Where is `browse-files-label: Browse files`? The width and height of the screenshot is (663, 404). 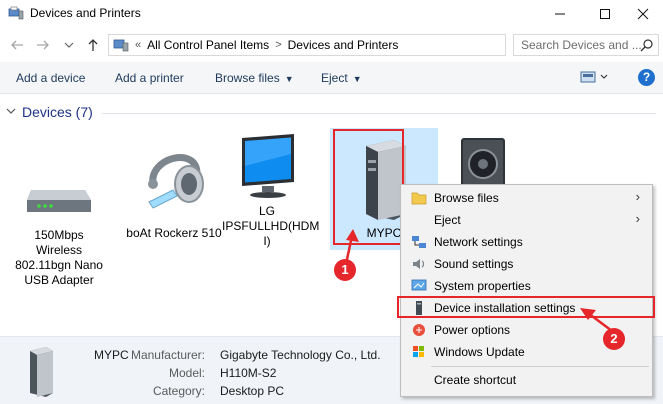
browse-files-label: Browse files is located at coordinates (247, 78).